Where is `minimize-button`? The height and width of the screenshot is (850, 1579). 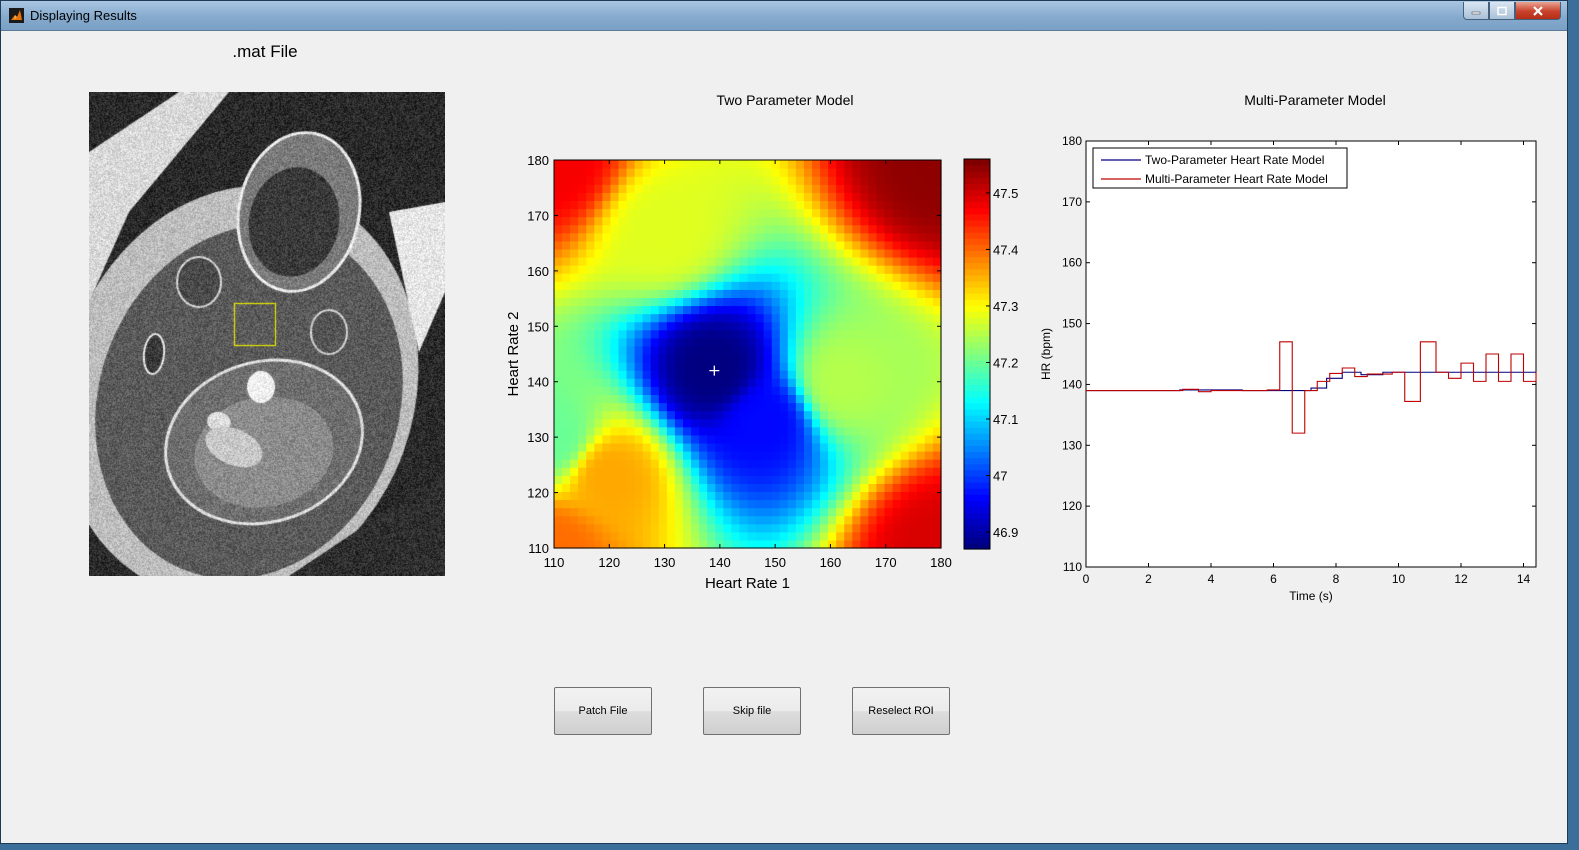
minimize-button is located at coordinates (1476, 11).